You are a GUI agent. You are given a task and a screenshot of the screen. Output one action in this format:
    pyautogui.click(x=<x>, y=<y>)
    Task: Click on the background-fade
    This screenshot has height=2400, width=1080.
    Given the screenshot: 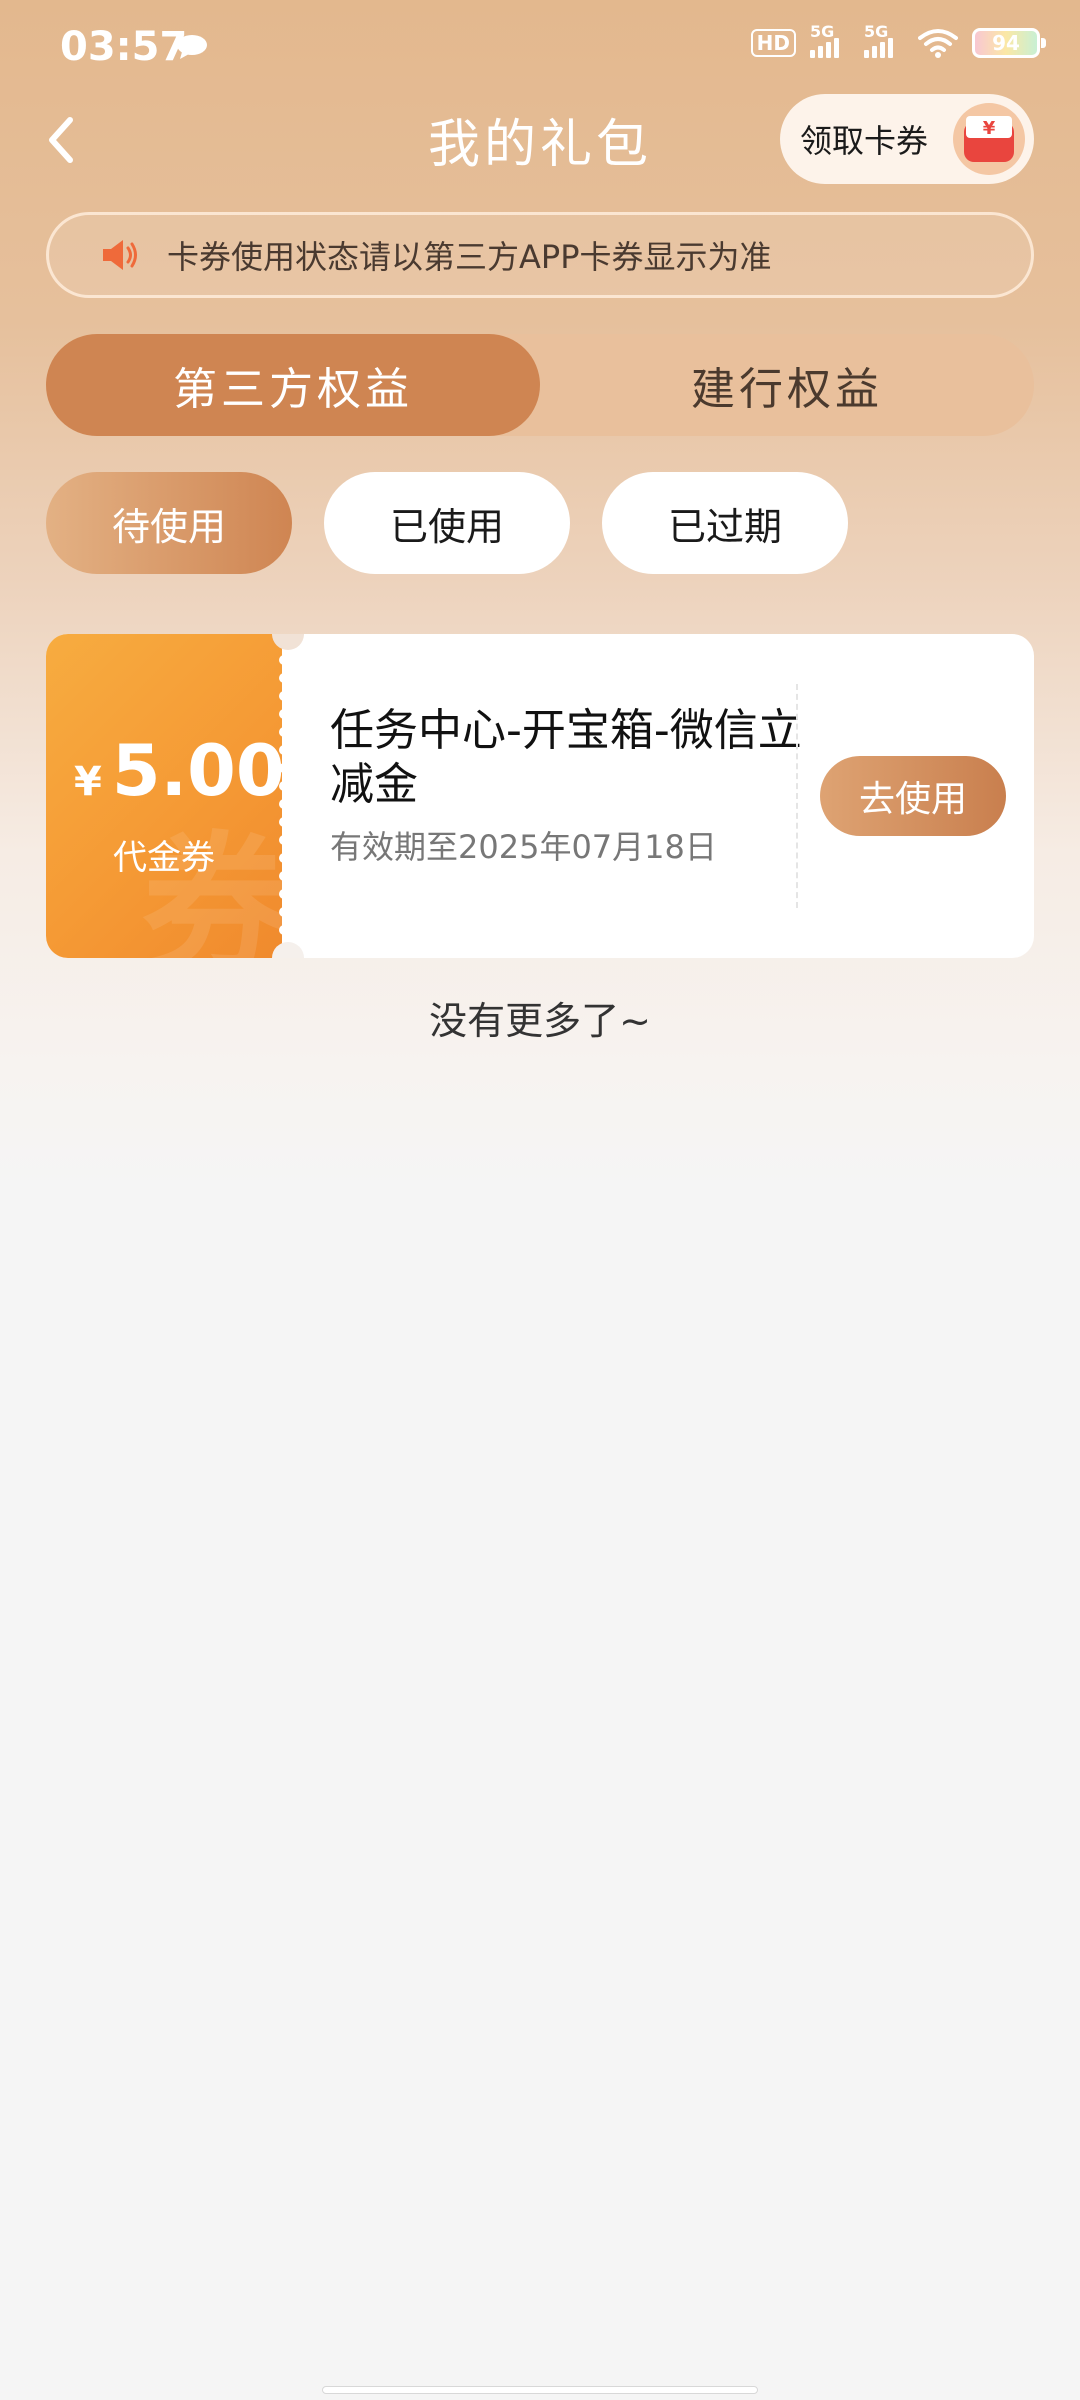 What is the action you would take?
    pyautogui.click(x=540, y=1126)
    